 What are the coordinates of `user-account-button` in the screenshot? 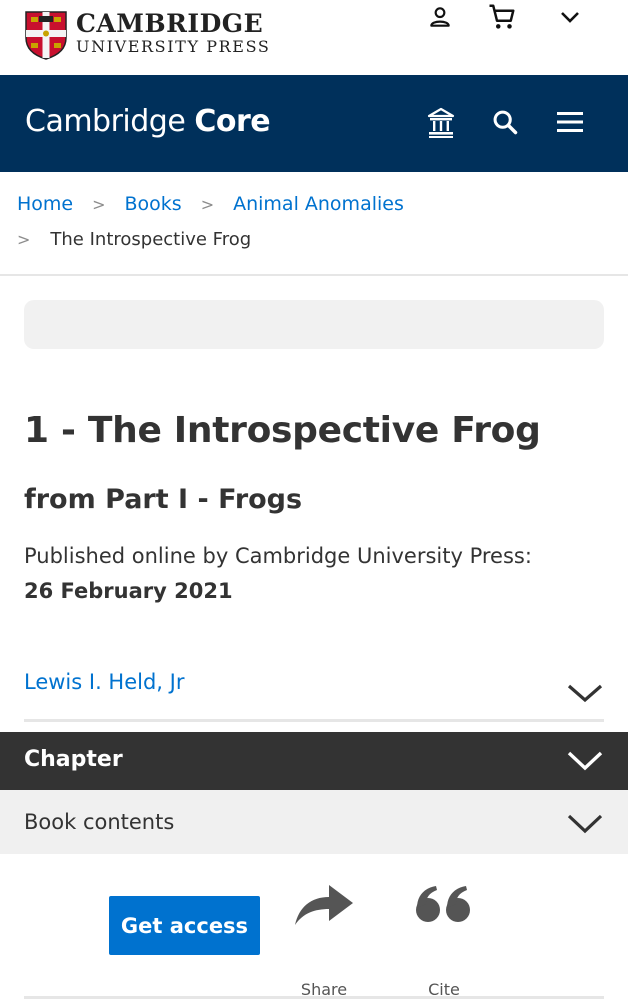 It's located at (440, 17).